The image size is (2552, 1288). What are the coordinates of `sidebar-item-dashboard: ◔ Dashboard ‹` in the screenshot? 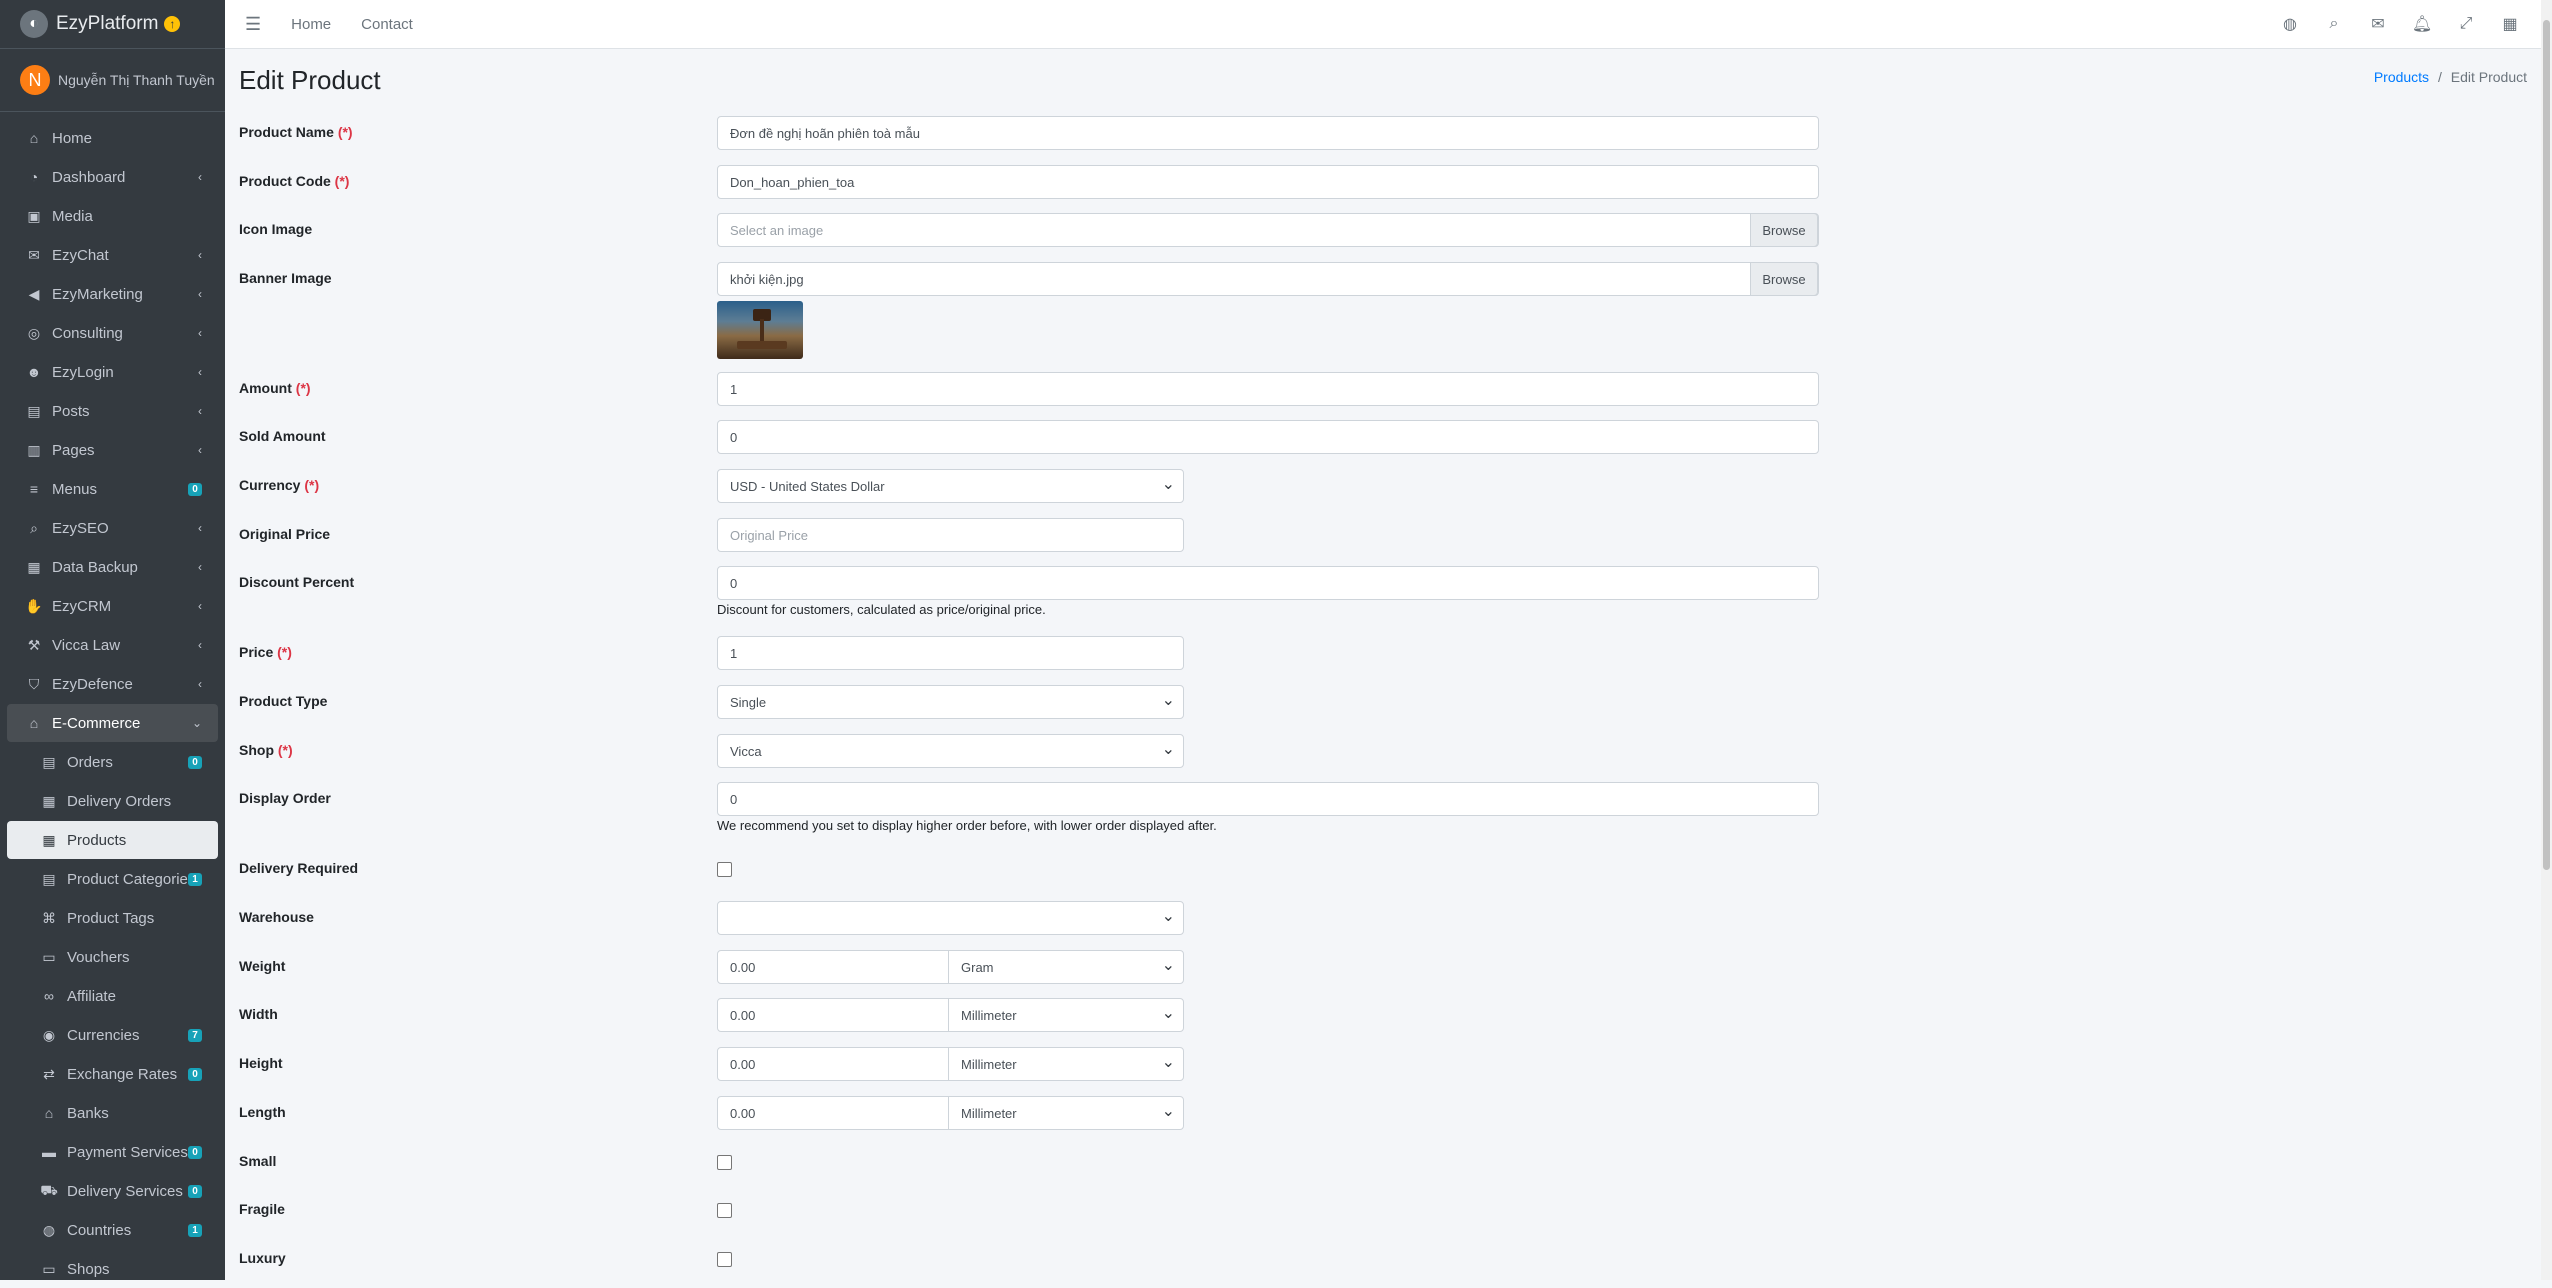 It's located at (112, 177).